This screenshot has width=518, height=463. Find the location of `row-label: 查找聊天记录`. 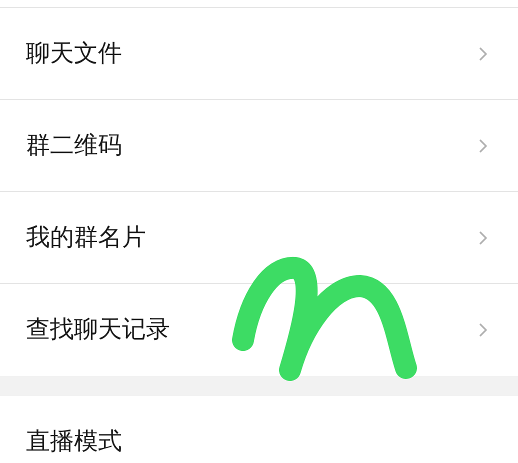

row-label: 查找聊天记录 is located at coordinates (98, 330).